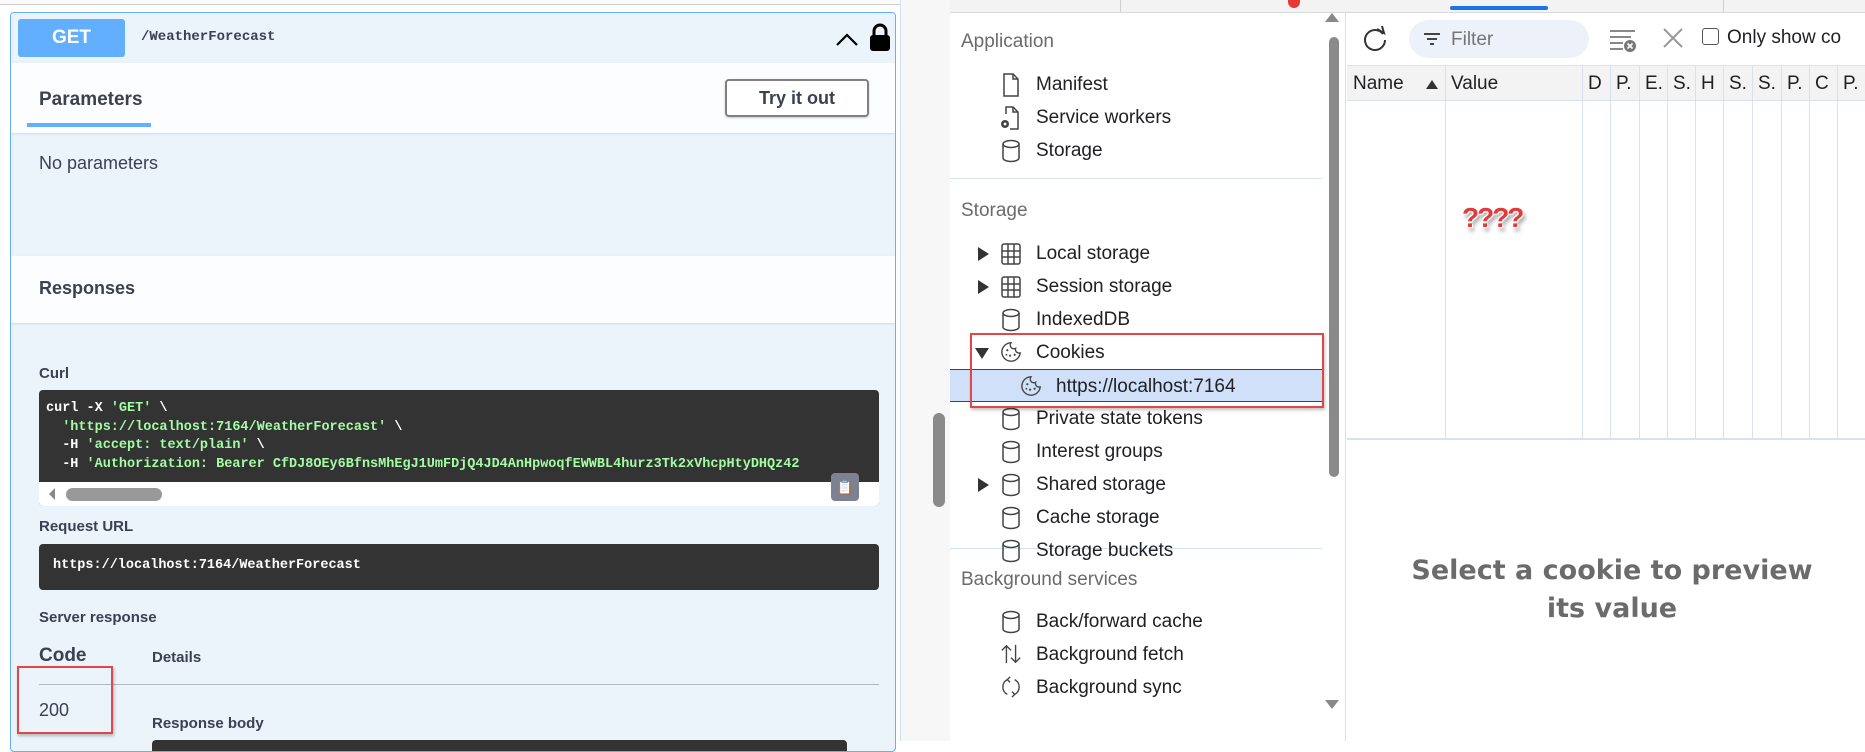 The width and height of the screenshot is (1865, 752). What do you see at coordinates (1136, 150) in the screenshot?
I see `sidebar-item-storage: Storage` at bounding box center [1136, 150].